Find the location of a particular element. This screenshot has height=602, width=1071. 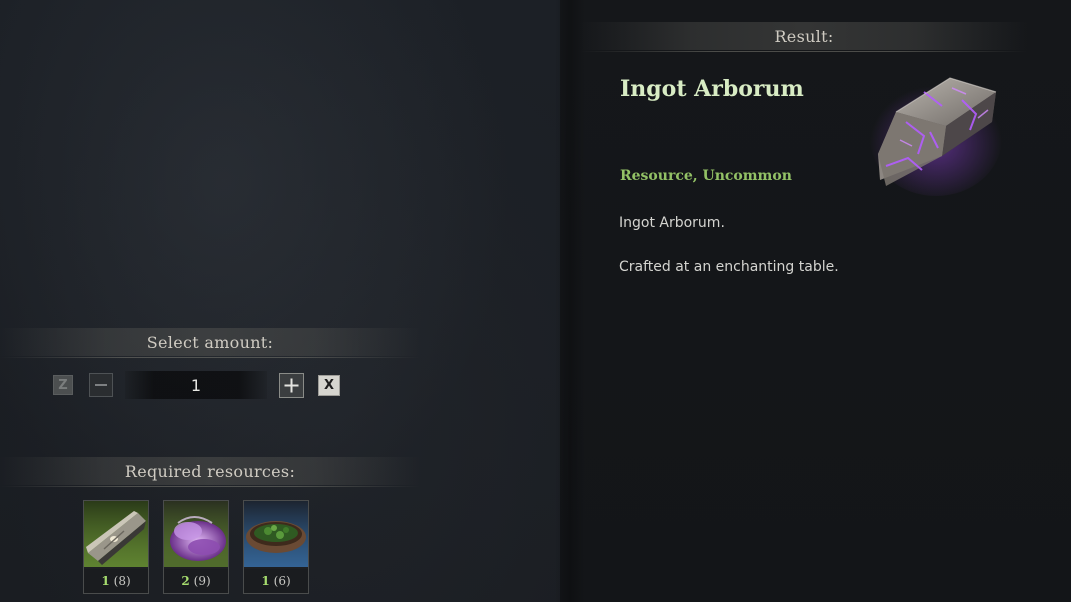

resource-slot: 2 (9) is located at coordinates (196, 547).